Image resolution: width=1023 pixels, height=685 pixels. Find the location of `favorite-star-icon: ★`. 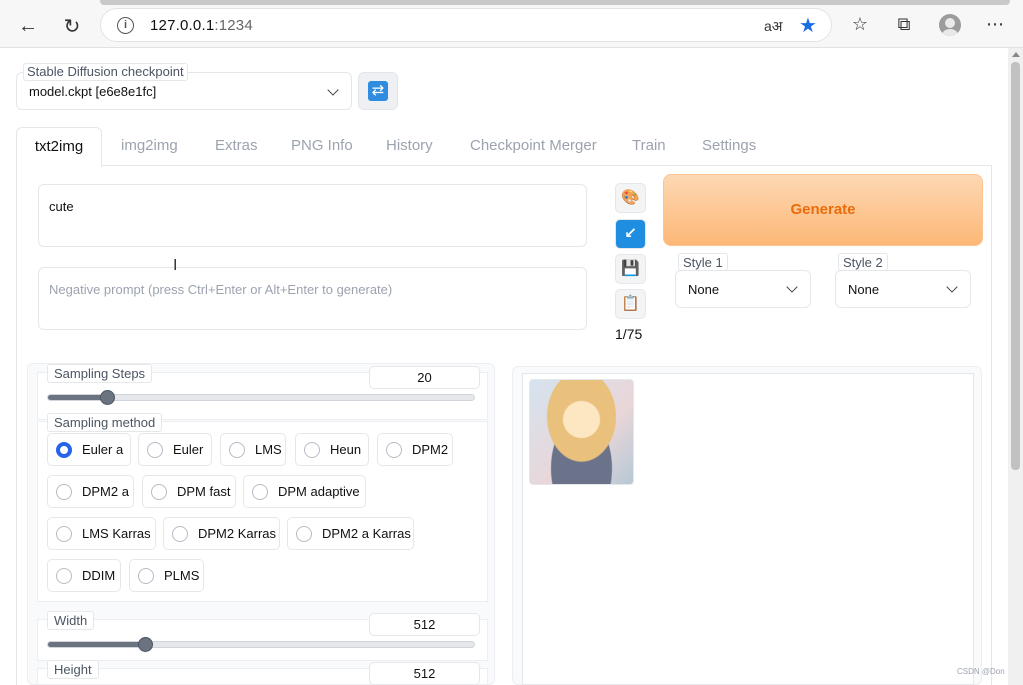

favorite-star-icon: ★ is located at coordinates (808, 25).